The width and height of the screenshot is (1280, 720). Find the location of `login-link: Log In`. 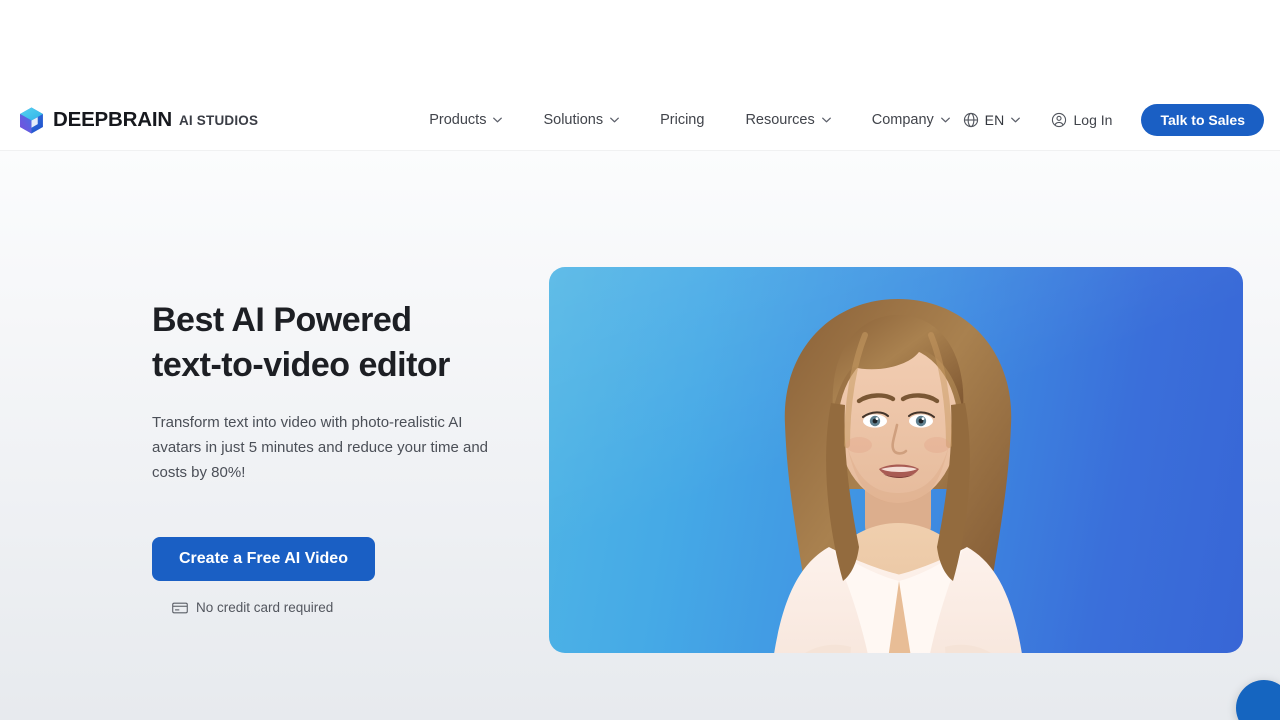

login-link: Log In is located at coordinates (1082, 120).